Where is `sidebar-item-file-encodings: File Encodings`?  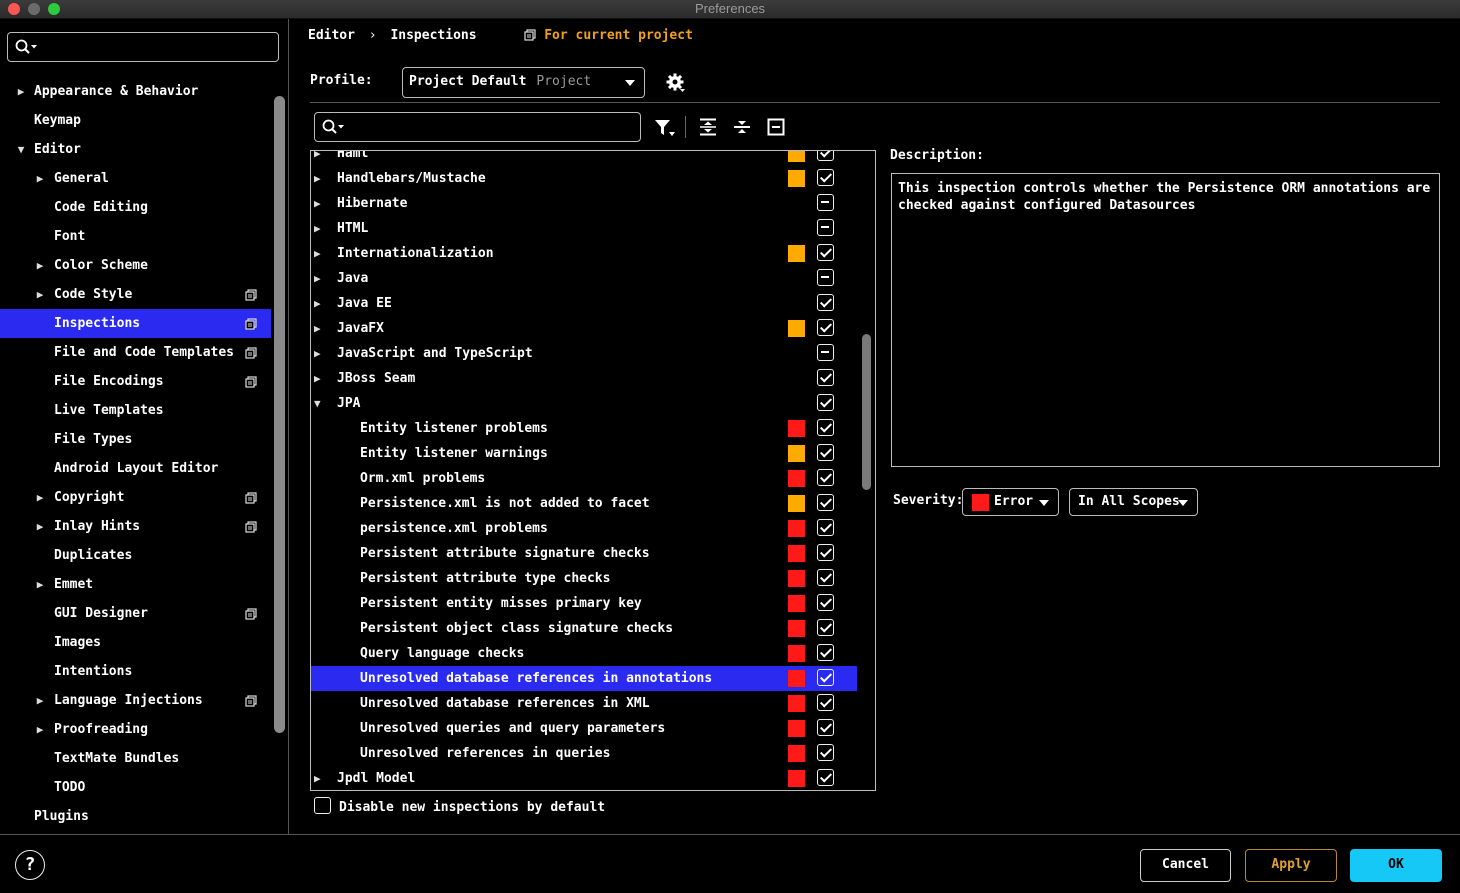 sidebar-item-file-encodings: File Encodings is located at coordinates (135, 381).